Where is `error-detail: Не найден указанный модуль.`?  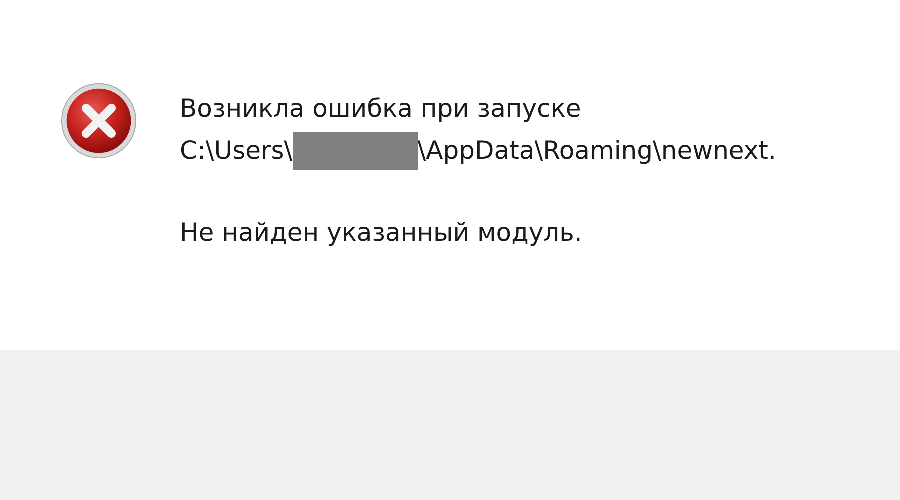
error-detail: Не найден указанный модуль. is located at coordinates (382, 233).